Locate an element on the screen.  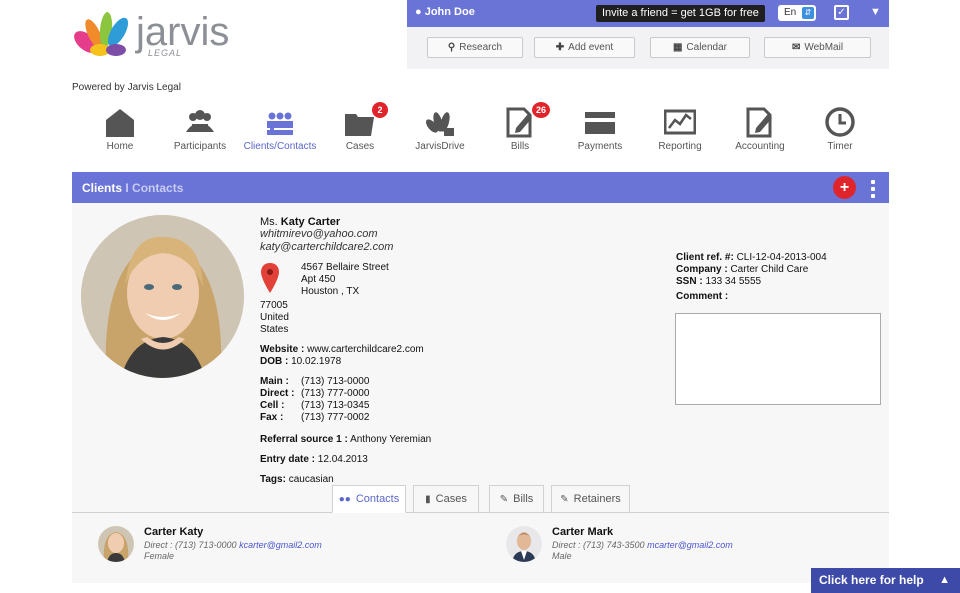
contact-photo is located at coordinates (162, 296).